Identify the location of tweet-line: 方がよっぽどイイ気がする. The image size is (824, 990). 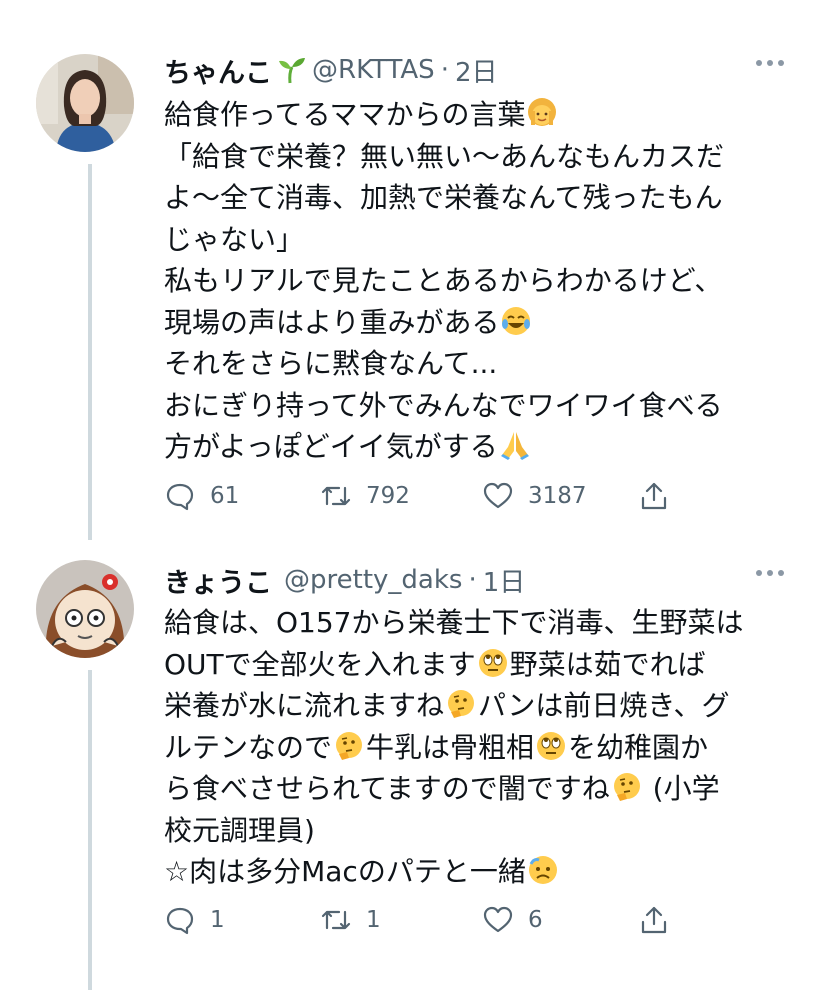
(331, 446).